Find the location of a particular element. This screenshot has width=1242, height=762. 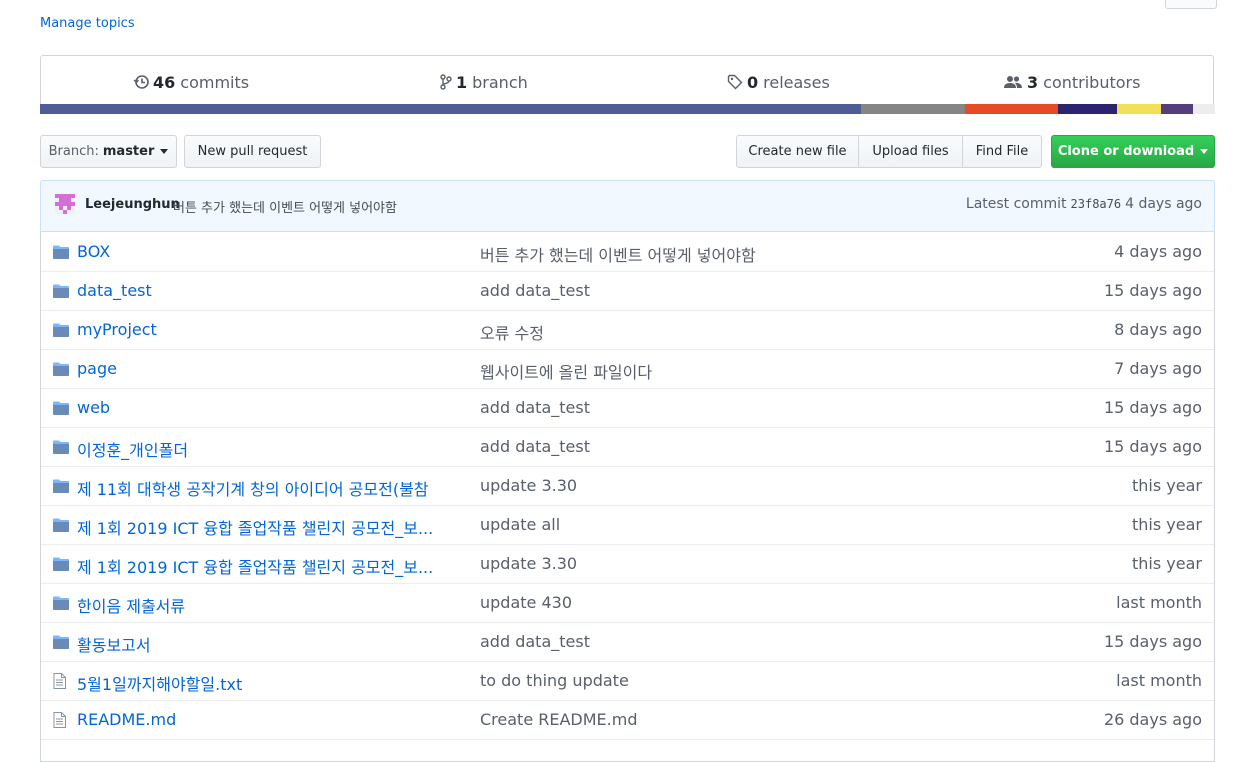

file-name-link: README.md is located at coordinates (272, 719).